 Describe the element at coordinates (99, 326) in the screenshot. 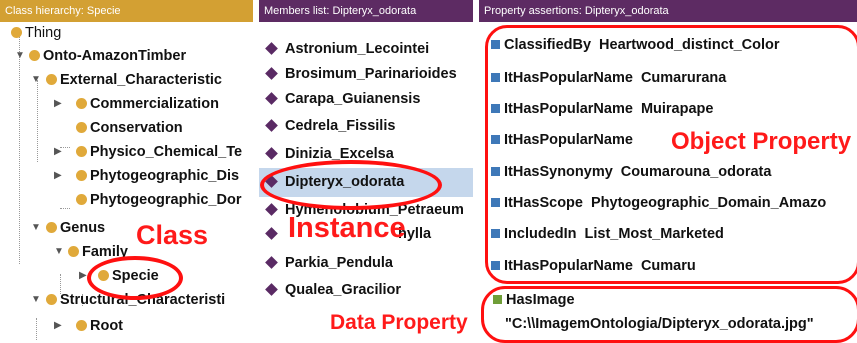

I see `tree-item-root: Root` at that location.